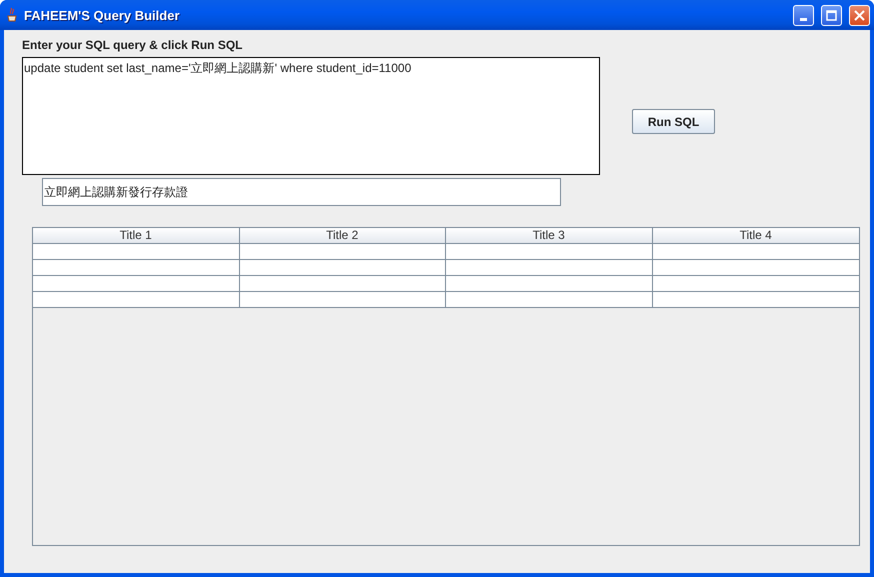 This screenshot has height=577, width=874. What do you see at coordinates (673, 121) in the screenshot?
I see `run-sql-button: Run SQL` at bounding box center [673, 121].